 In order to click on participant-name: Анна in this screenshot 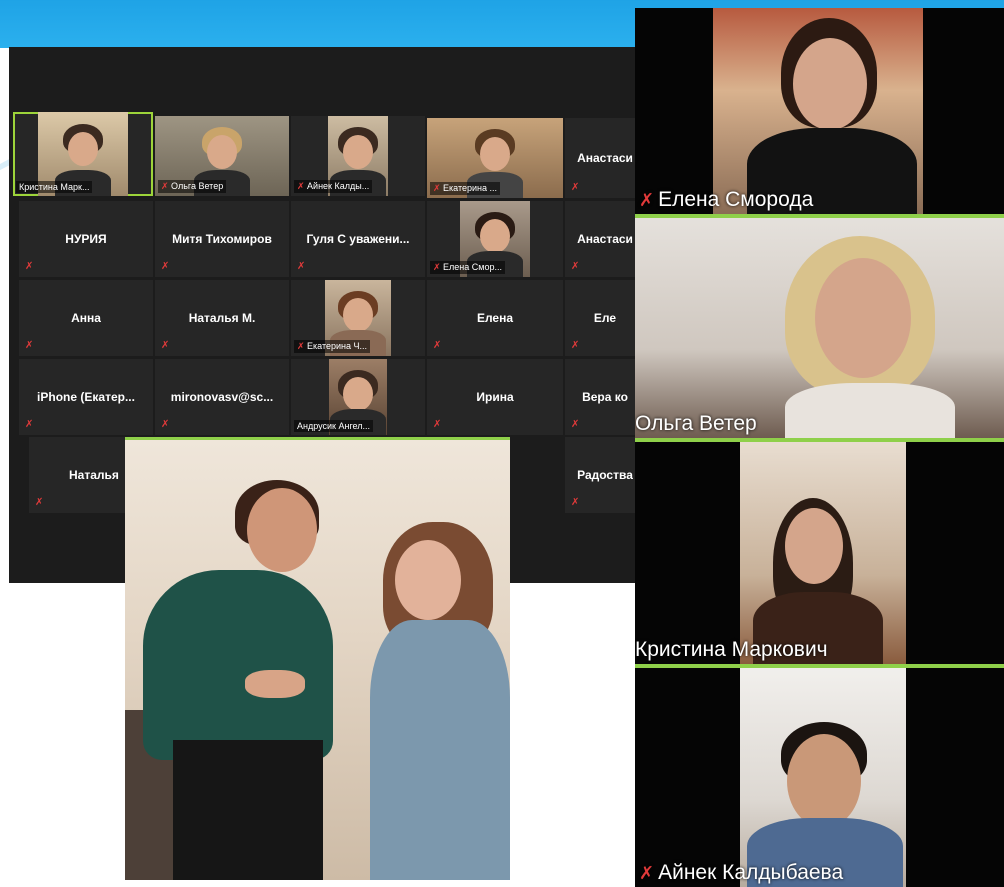, I will do `click(86, 318)`.